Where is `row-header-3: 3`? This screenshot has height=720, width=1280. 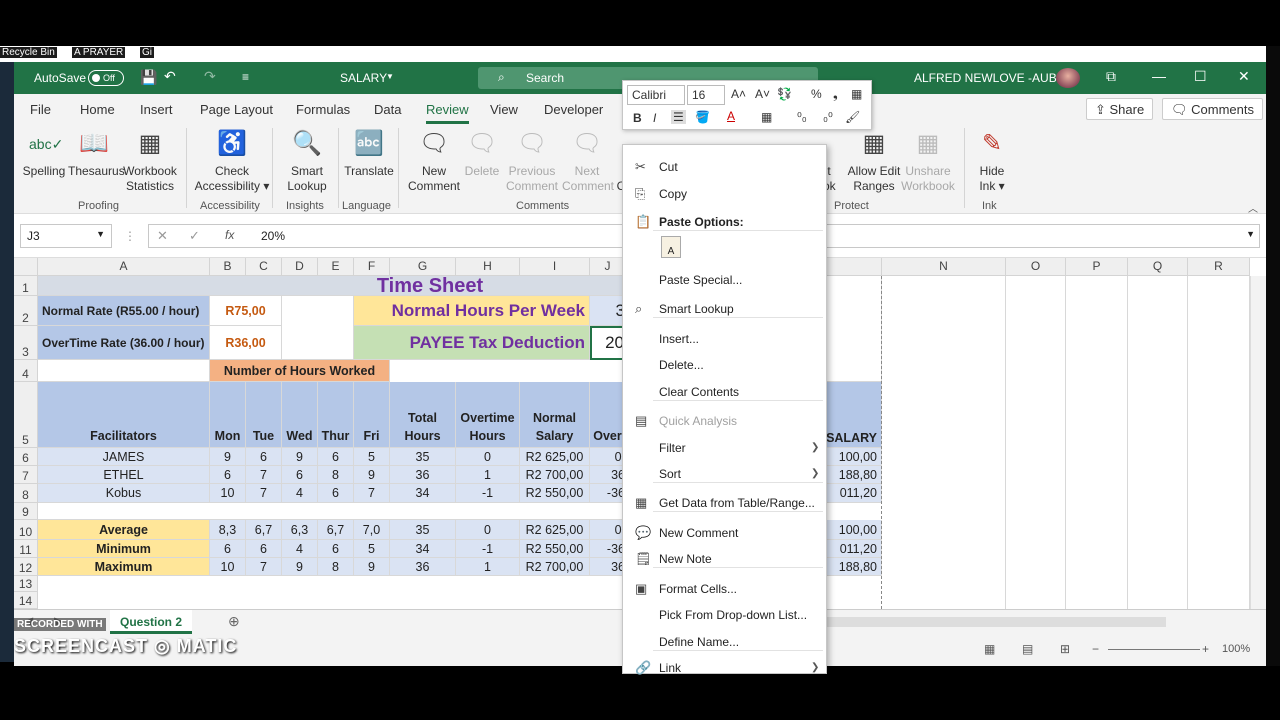 row-header-3: 3 is located at coordinates (26, 343).